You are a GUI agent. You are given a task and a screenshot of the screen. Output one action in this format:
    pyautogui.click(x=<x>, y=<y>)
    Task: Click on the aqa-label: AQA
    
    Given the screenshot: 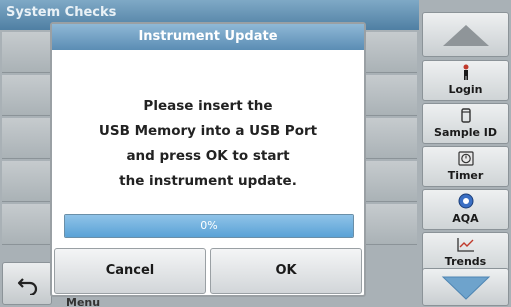 What is the action you would take?
    pyautogui.click(x=465, y=218)
    